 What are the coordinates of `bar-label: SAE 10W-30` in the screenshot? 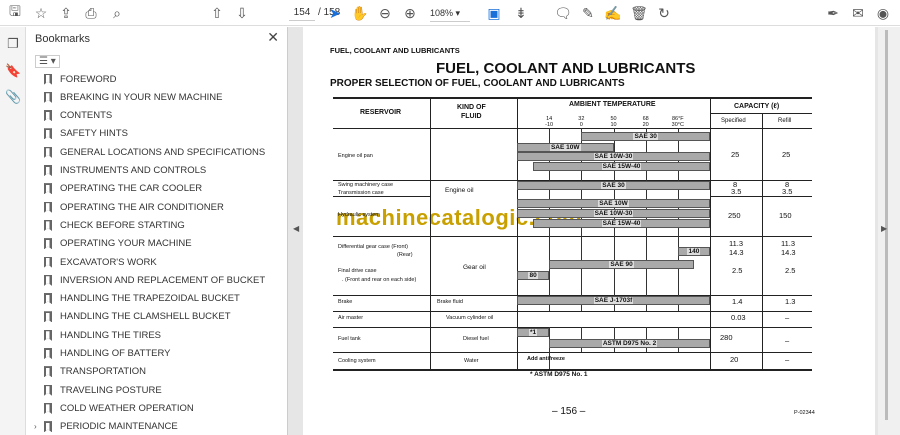 It's located at (613, 213).